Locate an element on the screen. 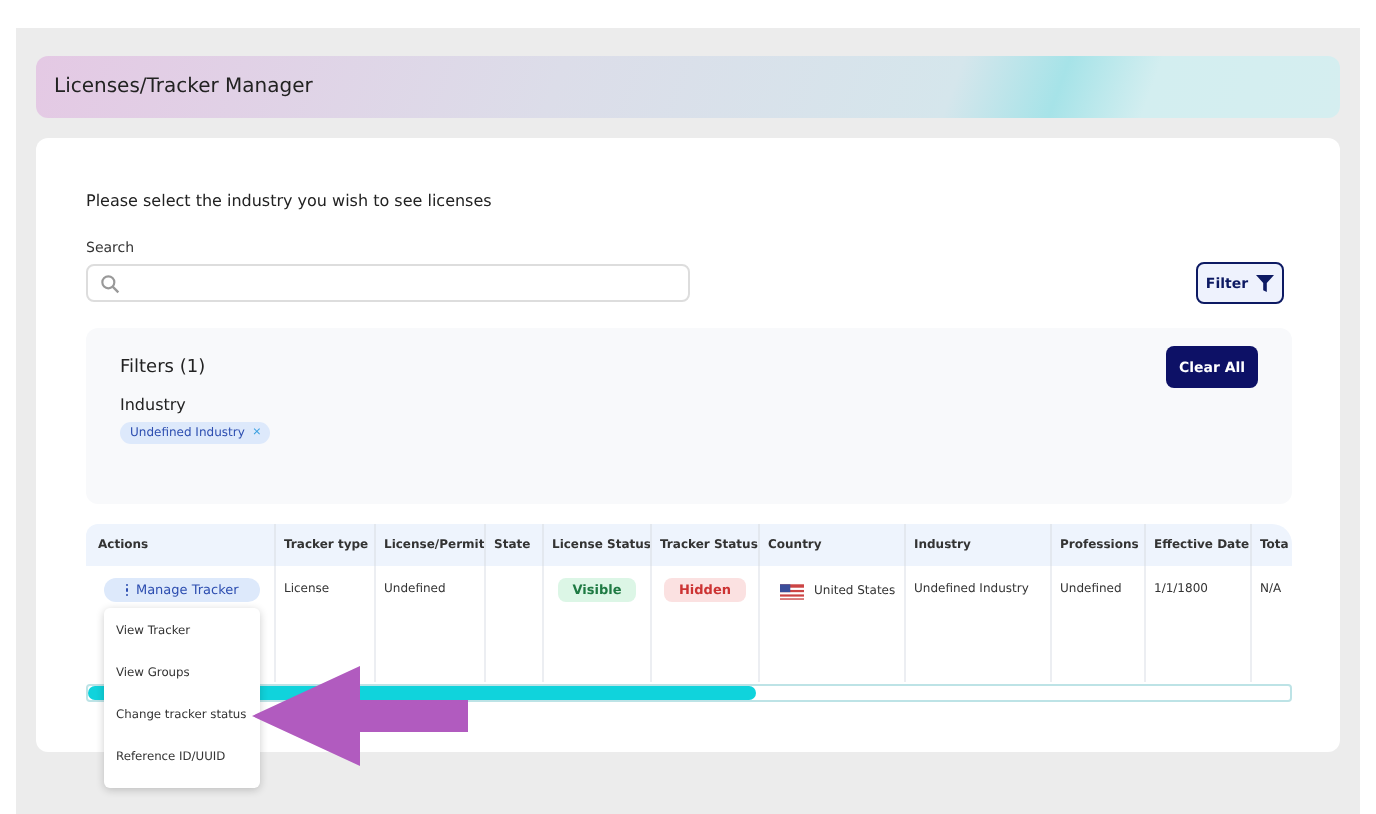 The width and height of the screenshot is (1376, 814). filter-group-label: Industry is located at coordinates (154, 405).